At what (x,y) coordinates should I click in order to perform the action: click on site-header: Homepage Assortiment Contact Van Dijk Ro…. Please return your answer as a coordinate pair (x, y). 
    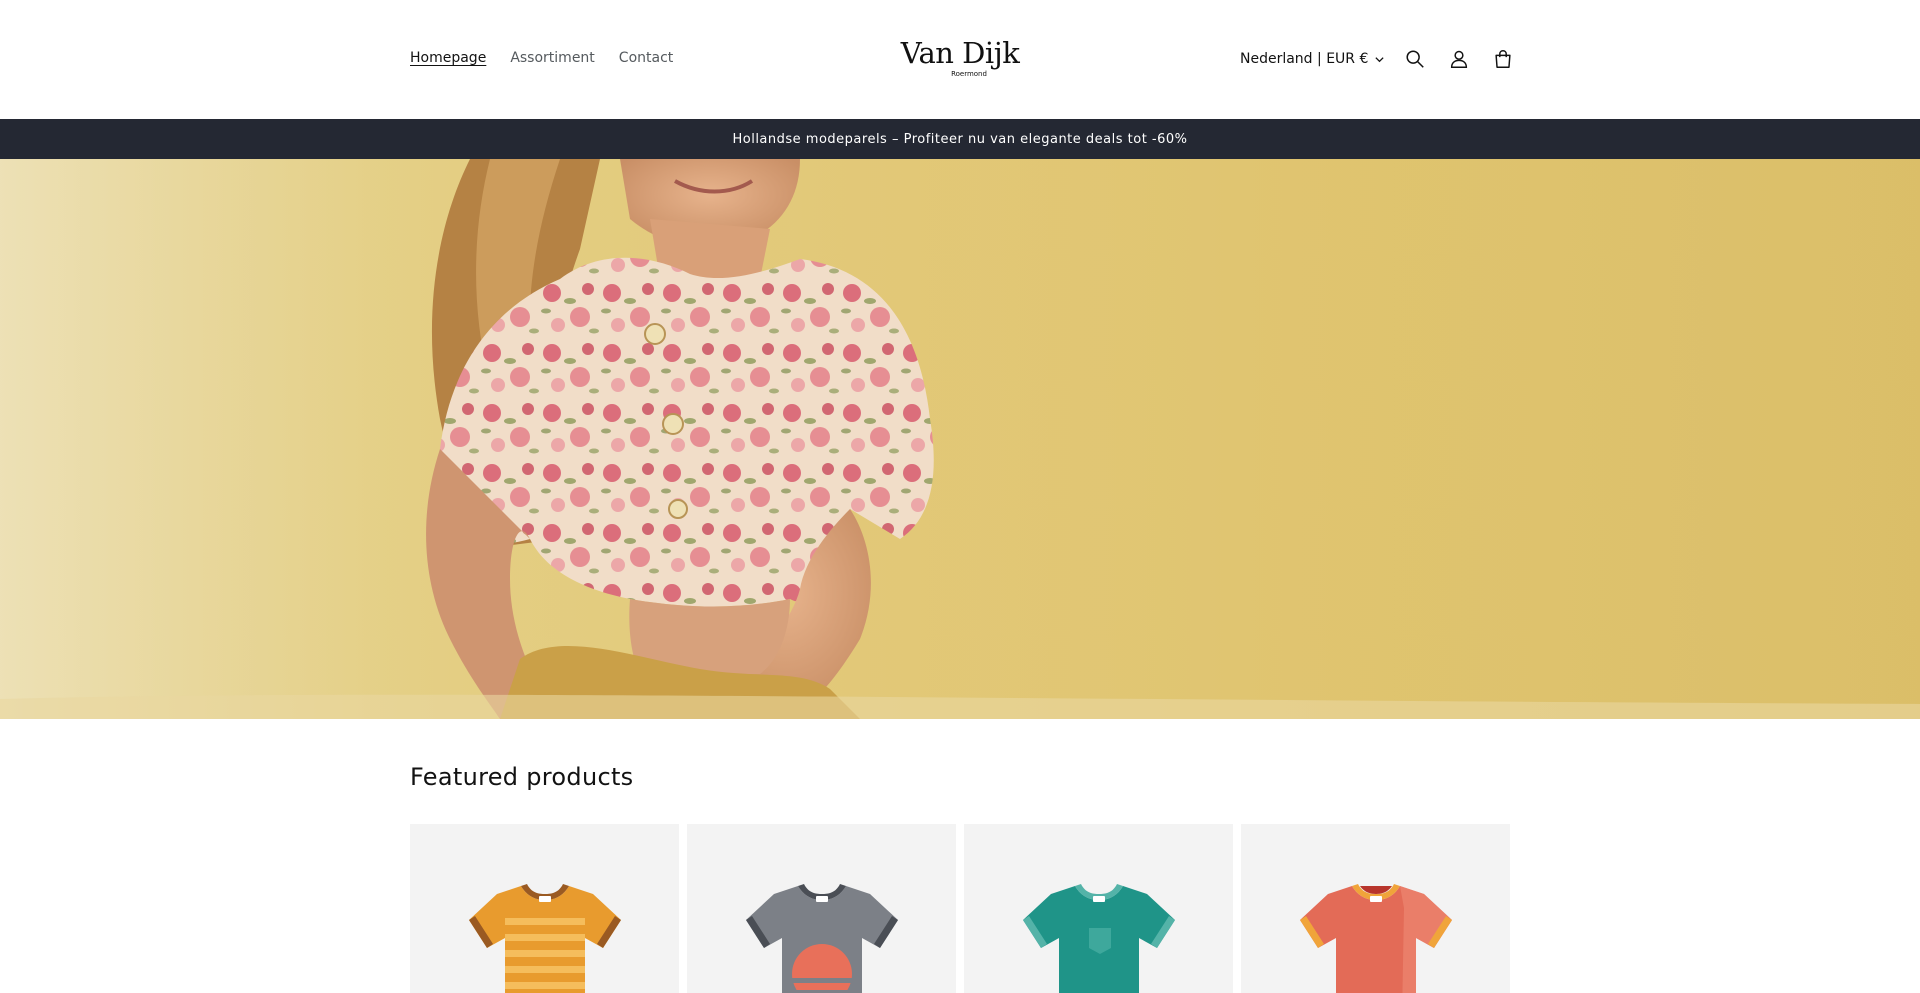
    Looking at the image, I should click on (960, 59).